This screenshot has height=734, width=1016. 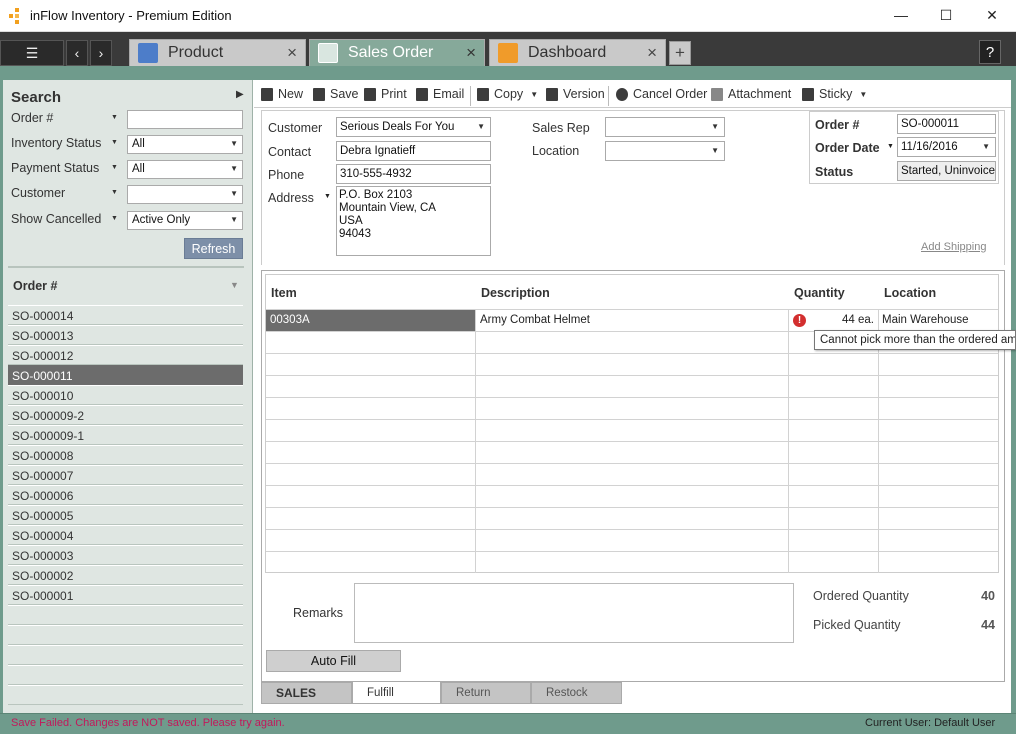 I want to click on attachment-button: Attachment, so click(x=751, y=94).